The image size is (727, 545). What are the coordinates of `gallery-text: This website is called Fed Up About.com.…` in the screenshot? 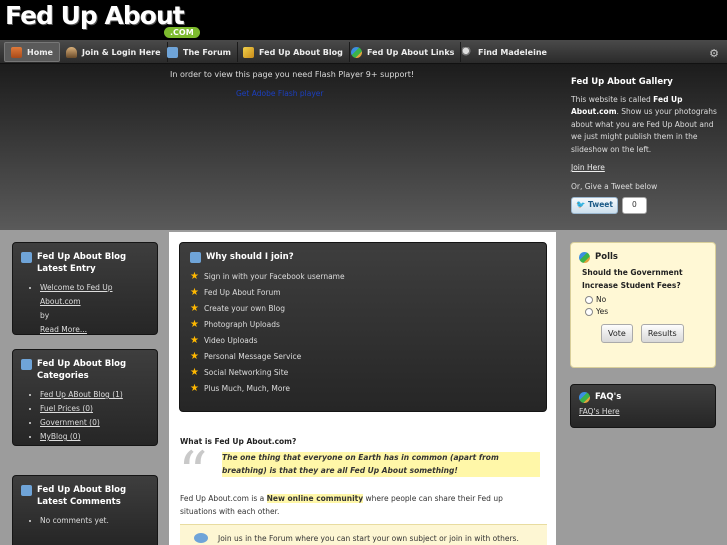 It's located at (644, 124).